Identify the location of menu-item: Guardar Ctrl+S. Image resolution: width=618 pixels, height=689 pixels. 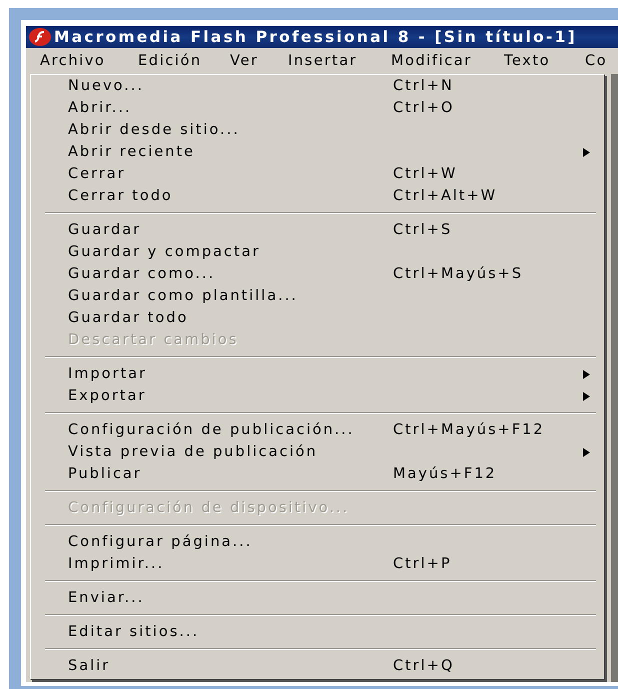
(329, 230).